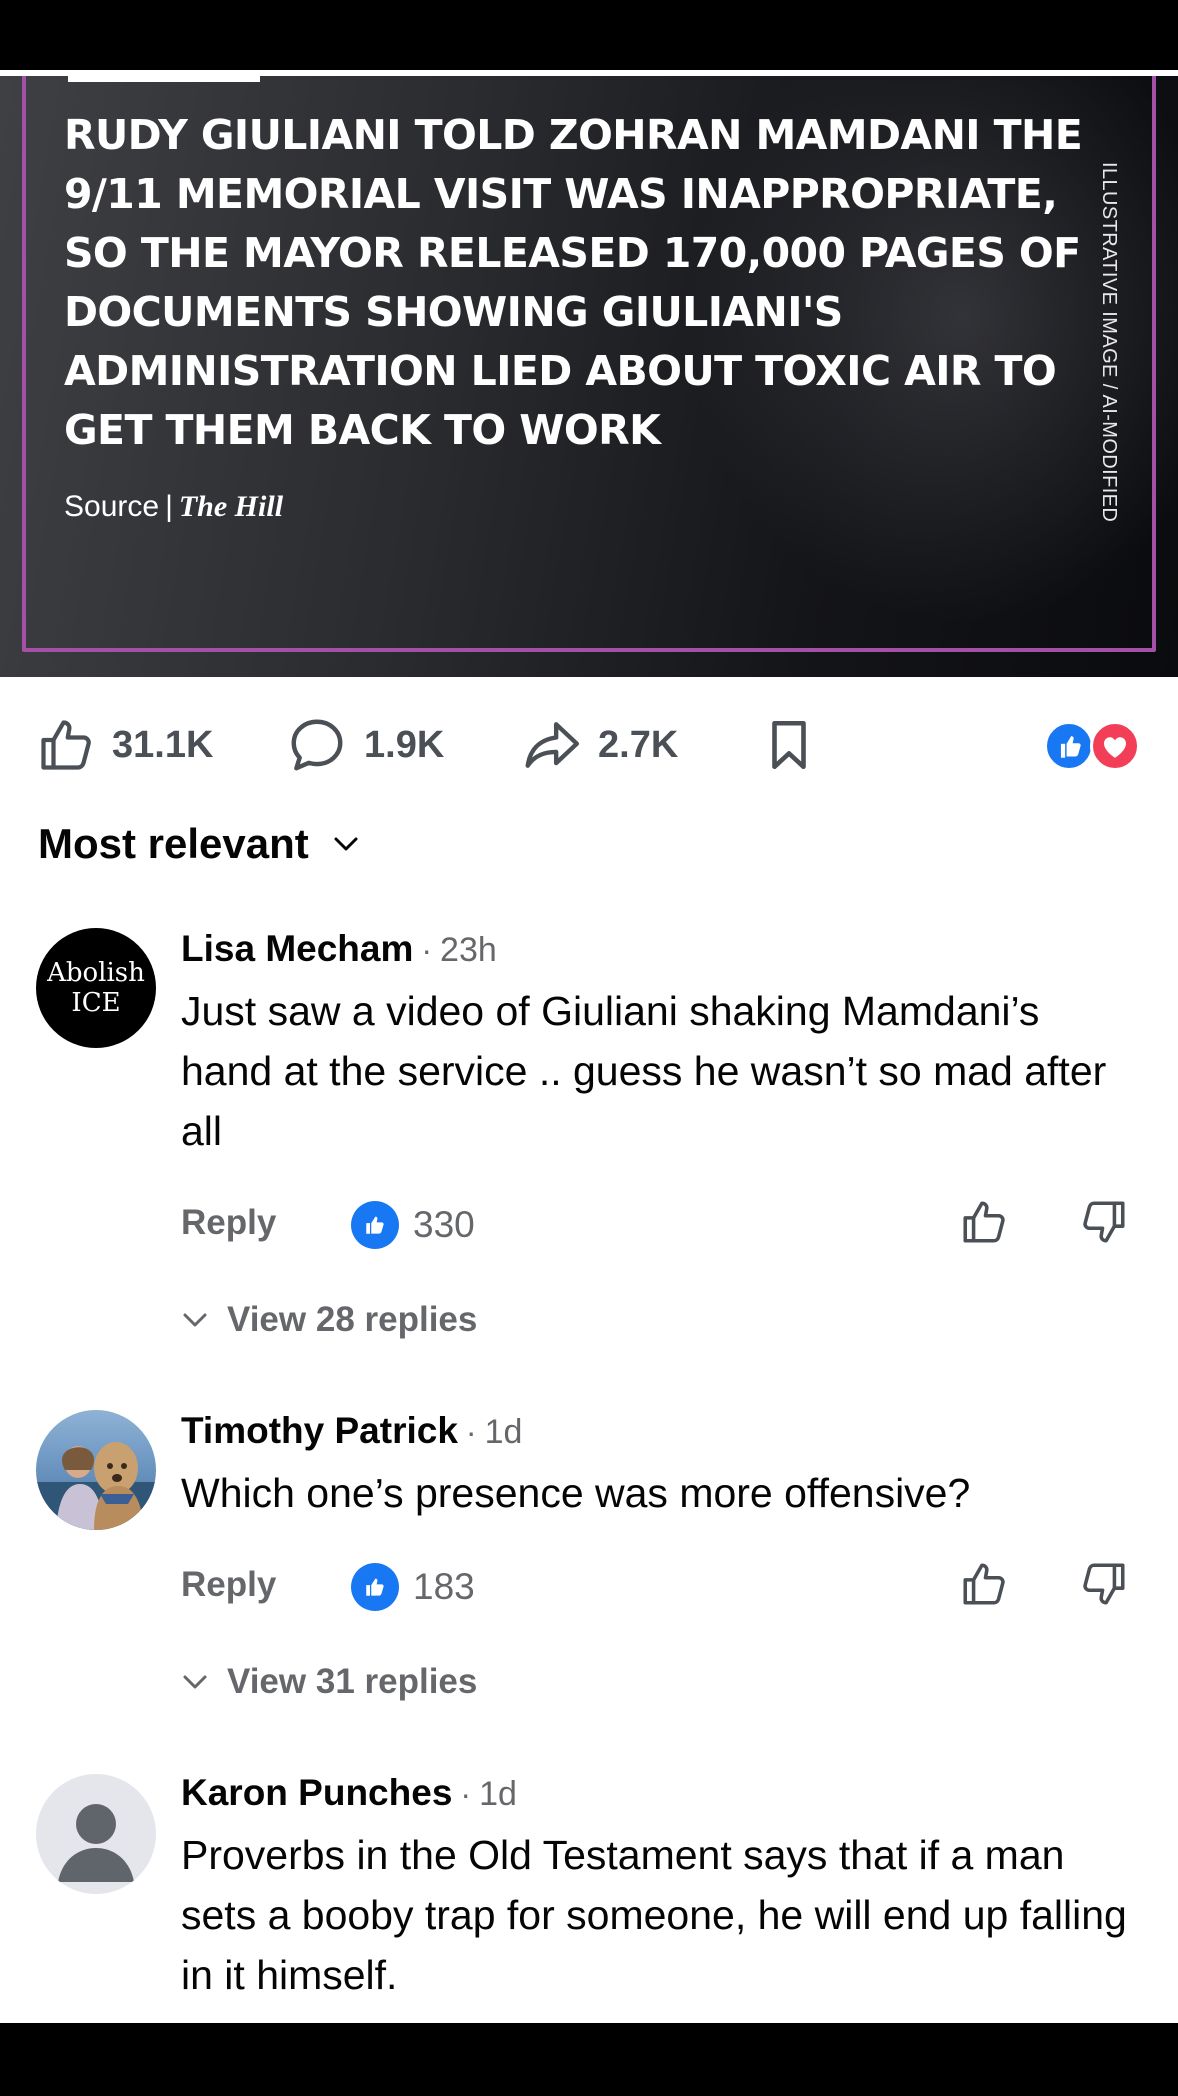 This screenshot has height=2096, width=1178. I want to click on comment-button: 1.9K, so click(365, 745).